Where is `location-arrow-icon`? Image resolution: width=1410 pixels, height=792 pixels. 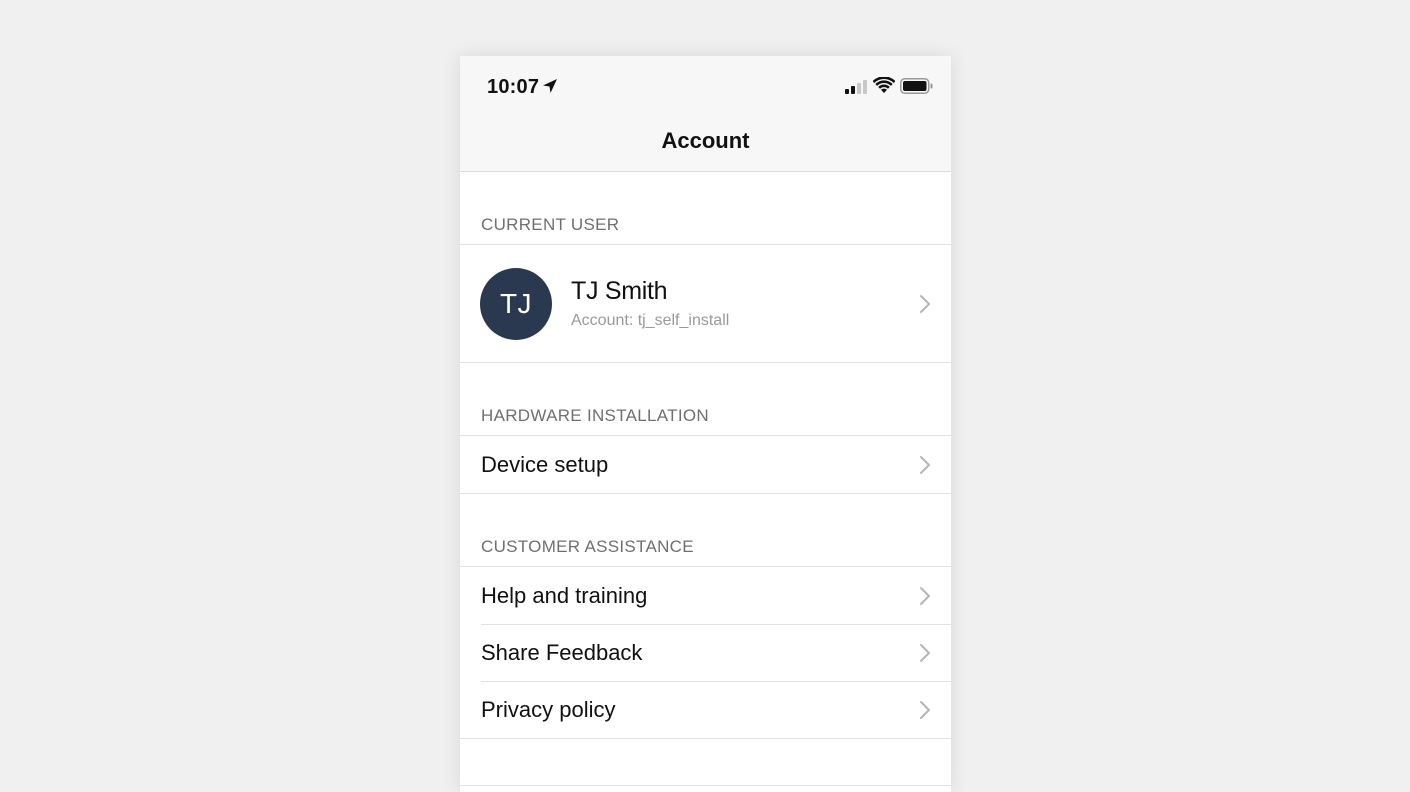
location-arrow-icon is located at coordinates (550, 86).